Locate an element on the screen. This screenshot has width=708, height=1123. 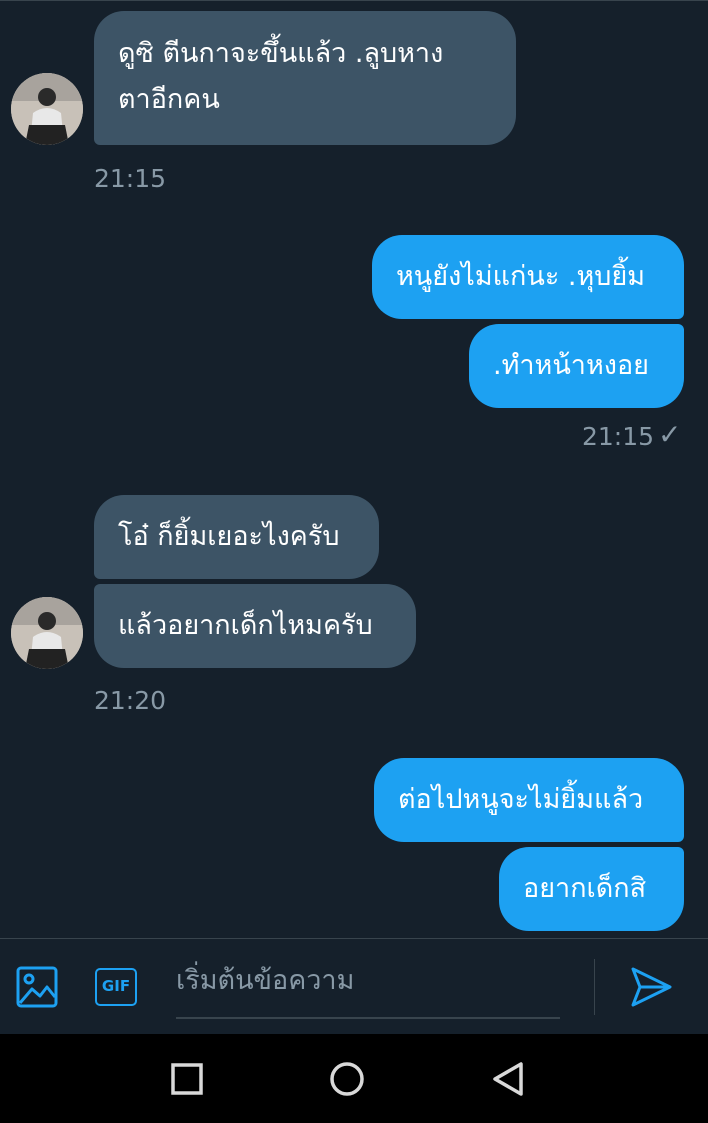
outgoing-message: หนูยังไม่แก่นะ .หุบยิ้ม is located at coordinates (528, 277).